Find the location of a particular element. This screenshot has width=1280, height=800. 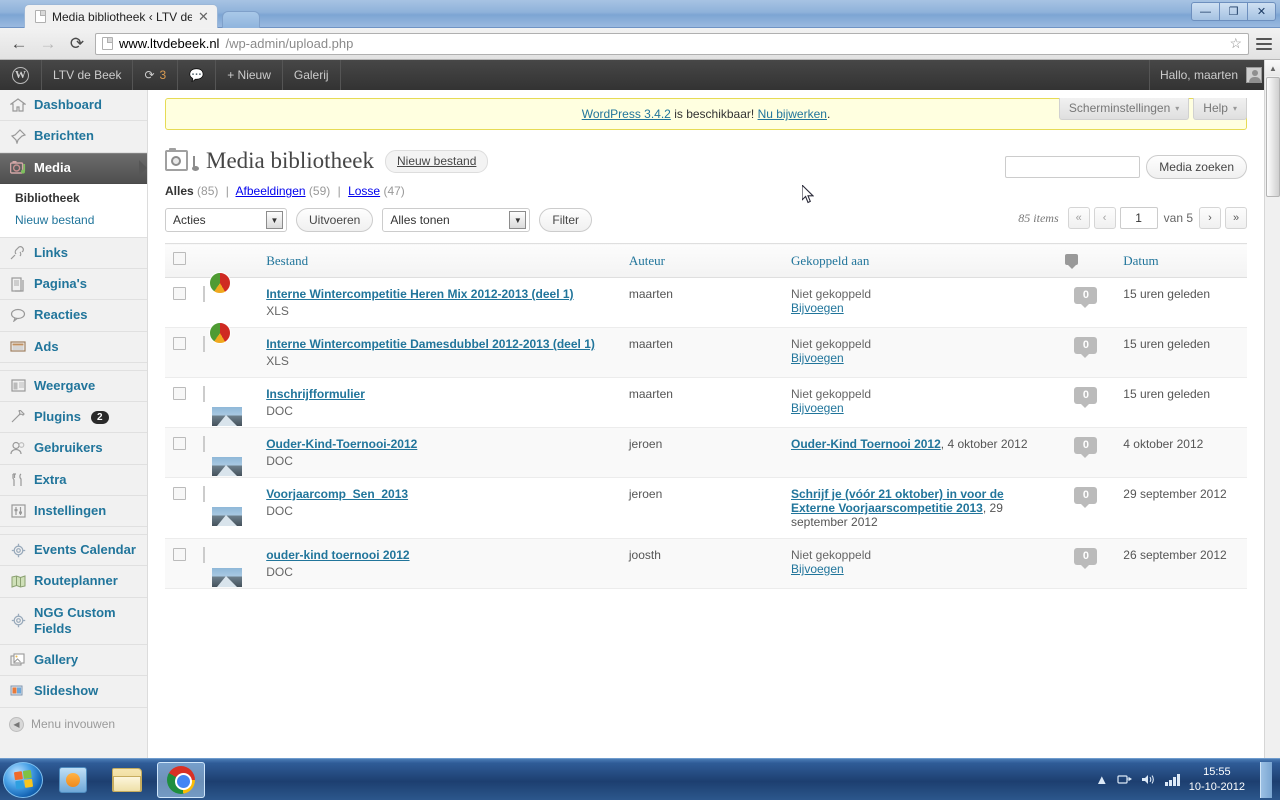

taskbar-windows-media-player is located at coordinates (73, 780).